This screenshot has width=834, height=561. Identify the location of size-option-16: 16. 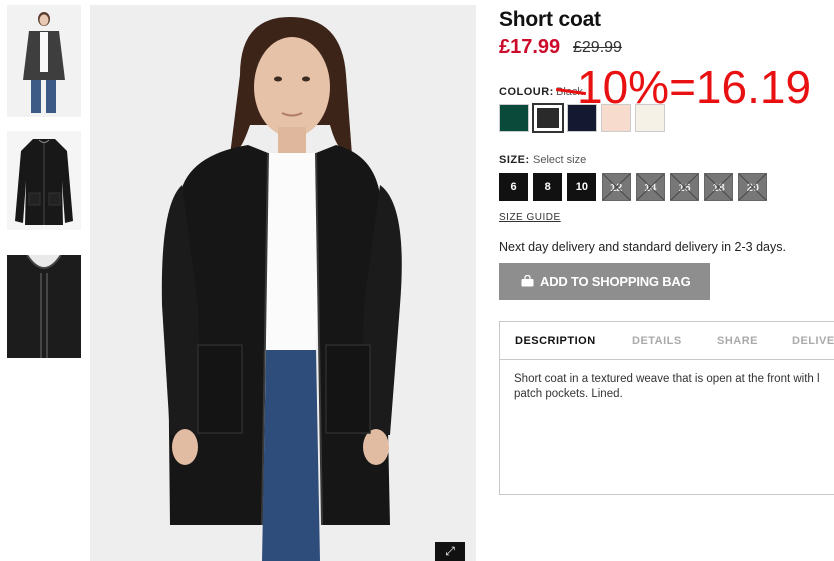
(684, 187).